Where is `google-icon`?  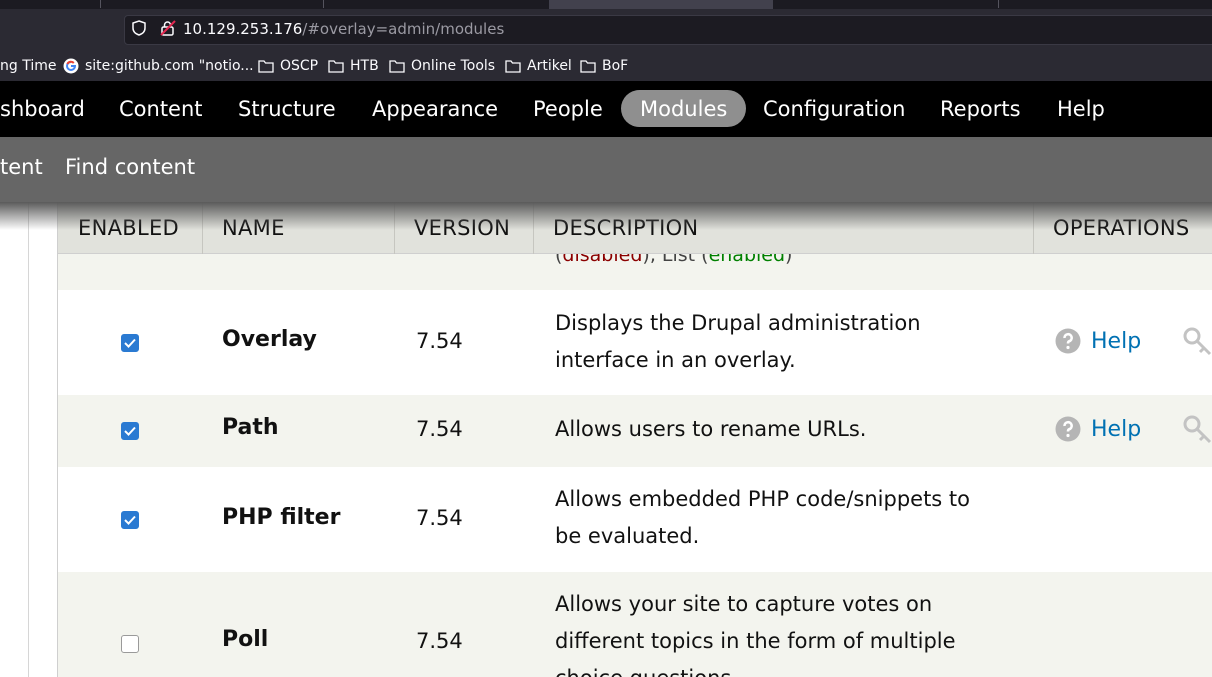 google-icon is located at coordinates (71, 66).